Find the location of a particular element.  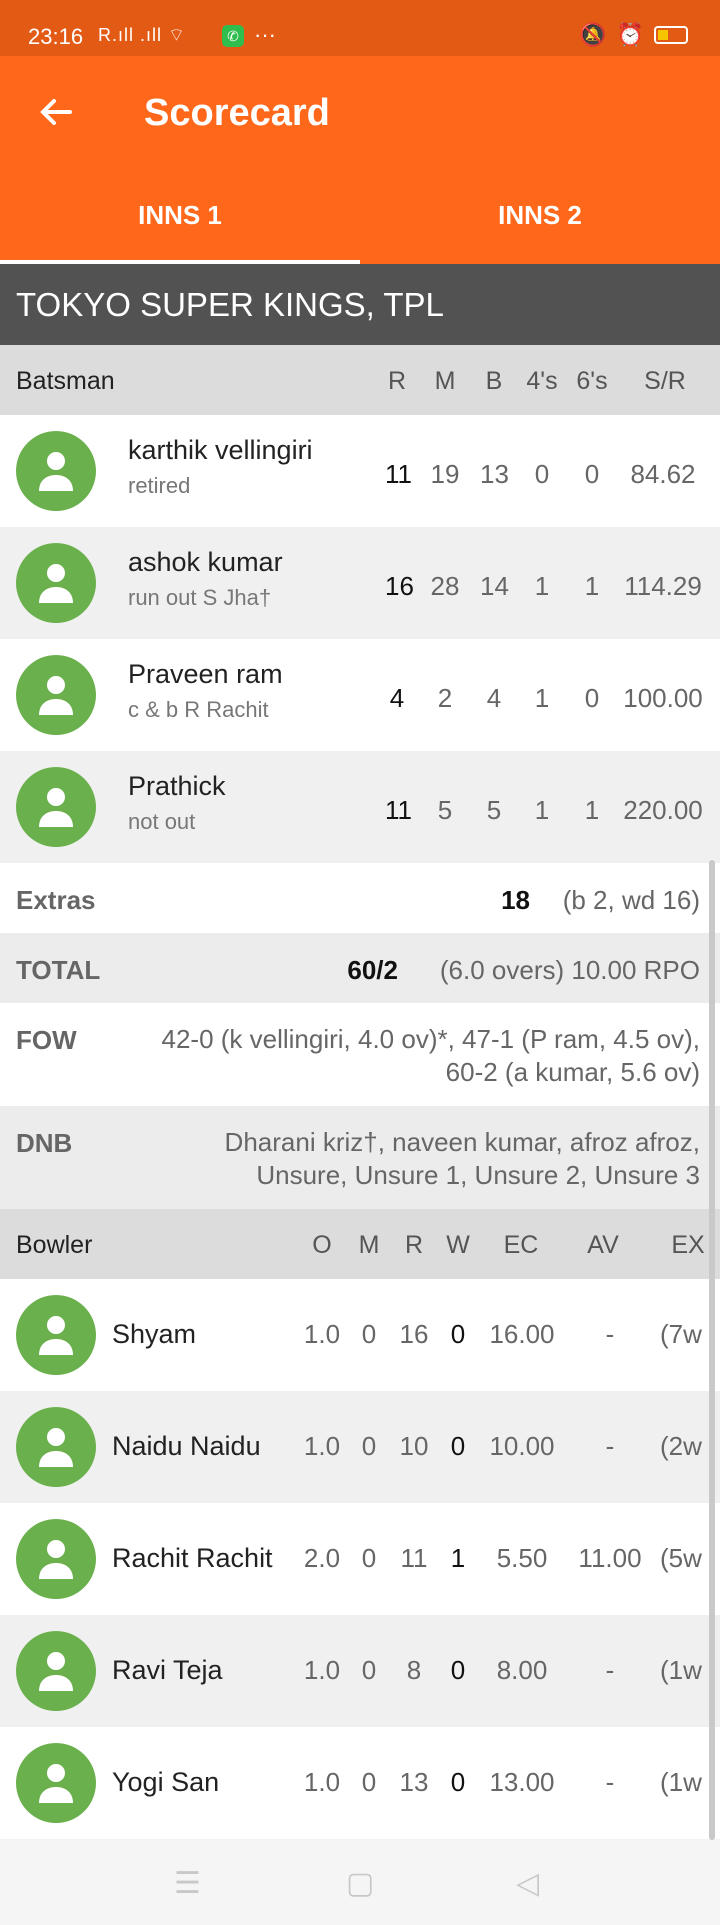

total-row: TOTAL 60/2 (6.0 overs) 10.00 RPO is located at coordinates (360, 968).